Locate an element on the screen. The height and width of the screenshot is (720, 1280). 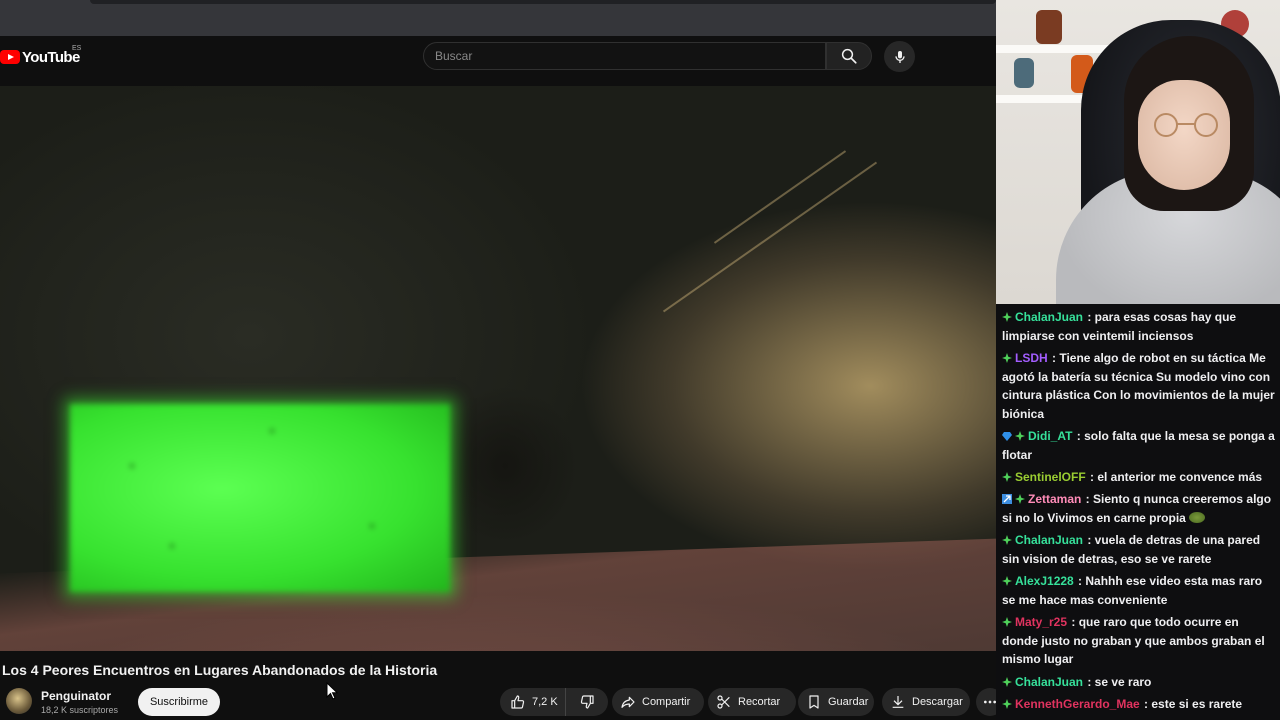
shelf is located at coordinates (1056, 49).